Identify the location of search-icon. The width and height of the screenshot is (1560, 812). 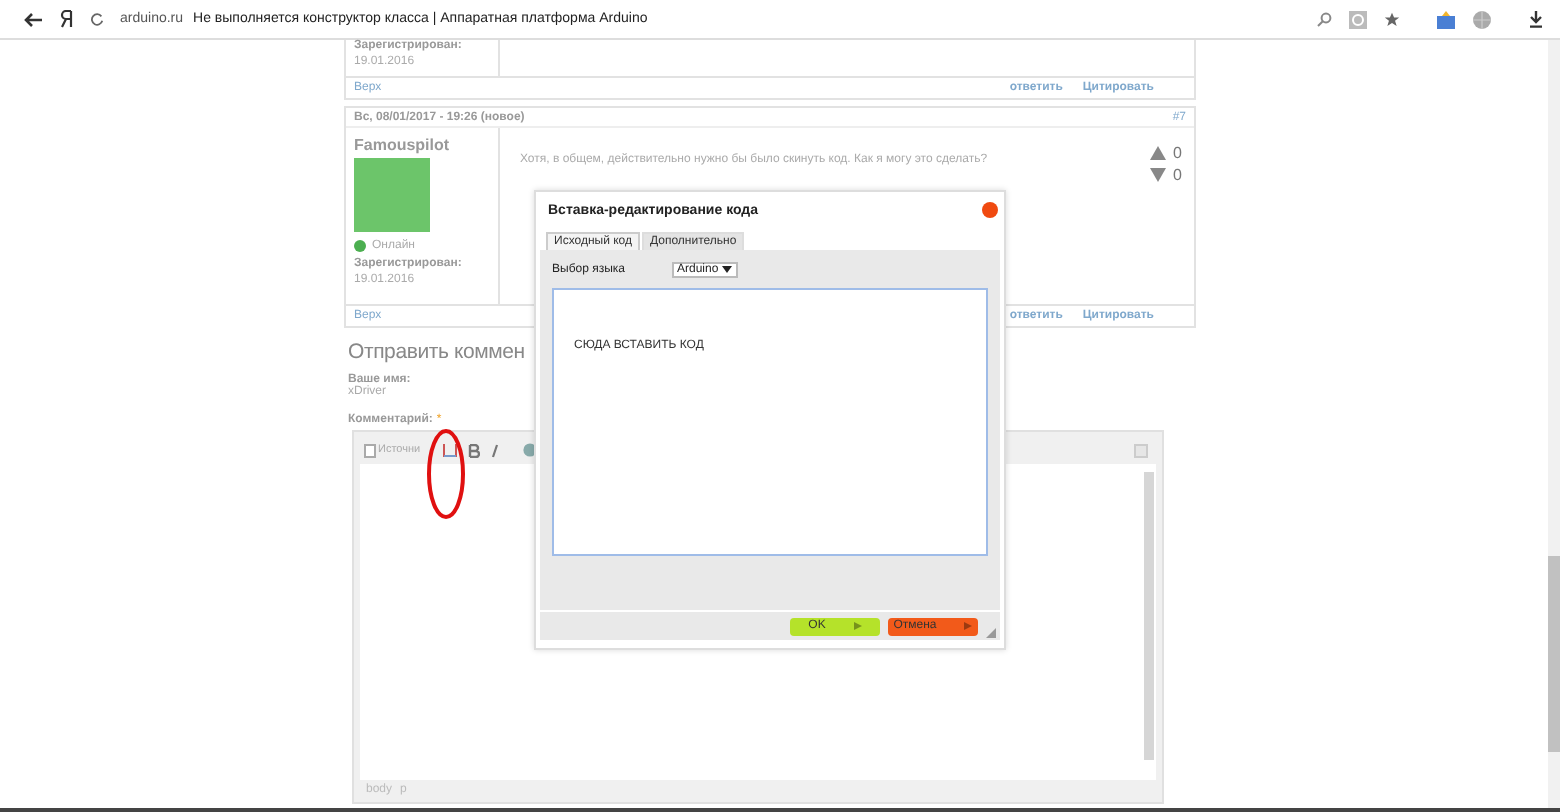
(1324, 19).